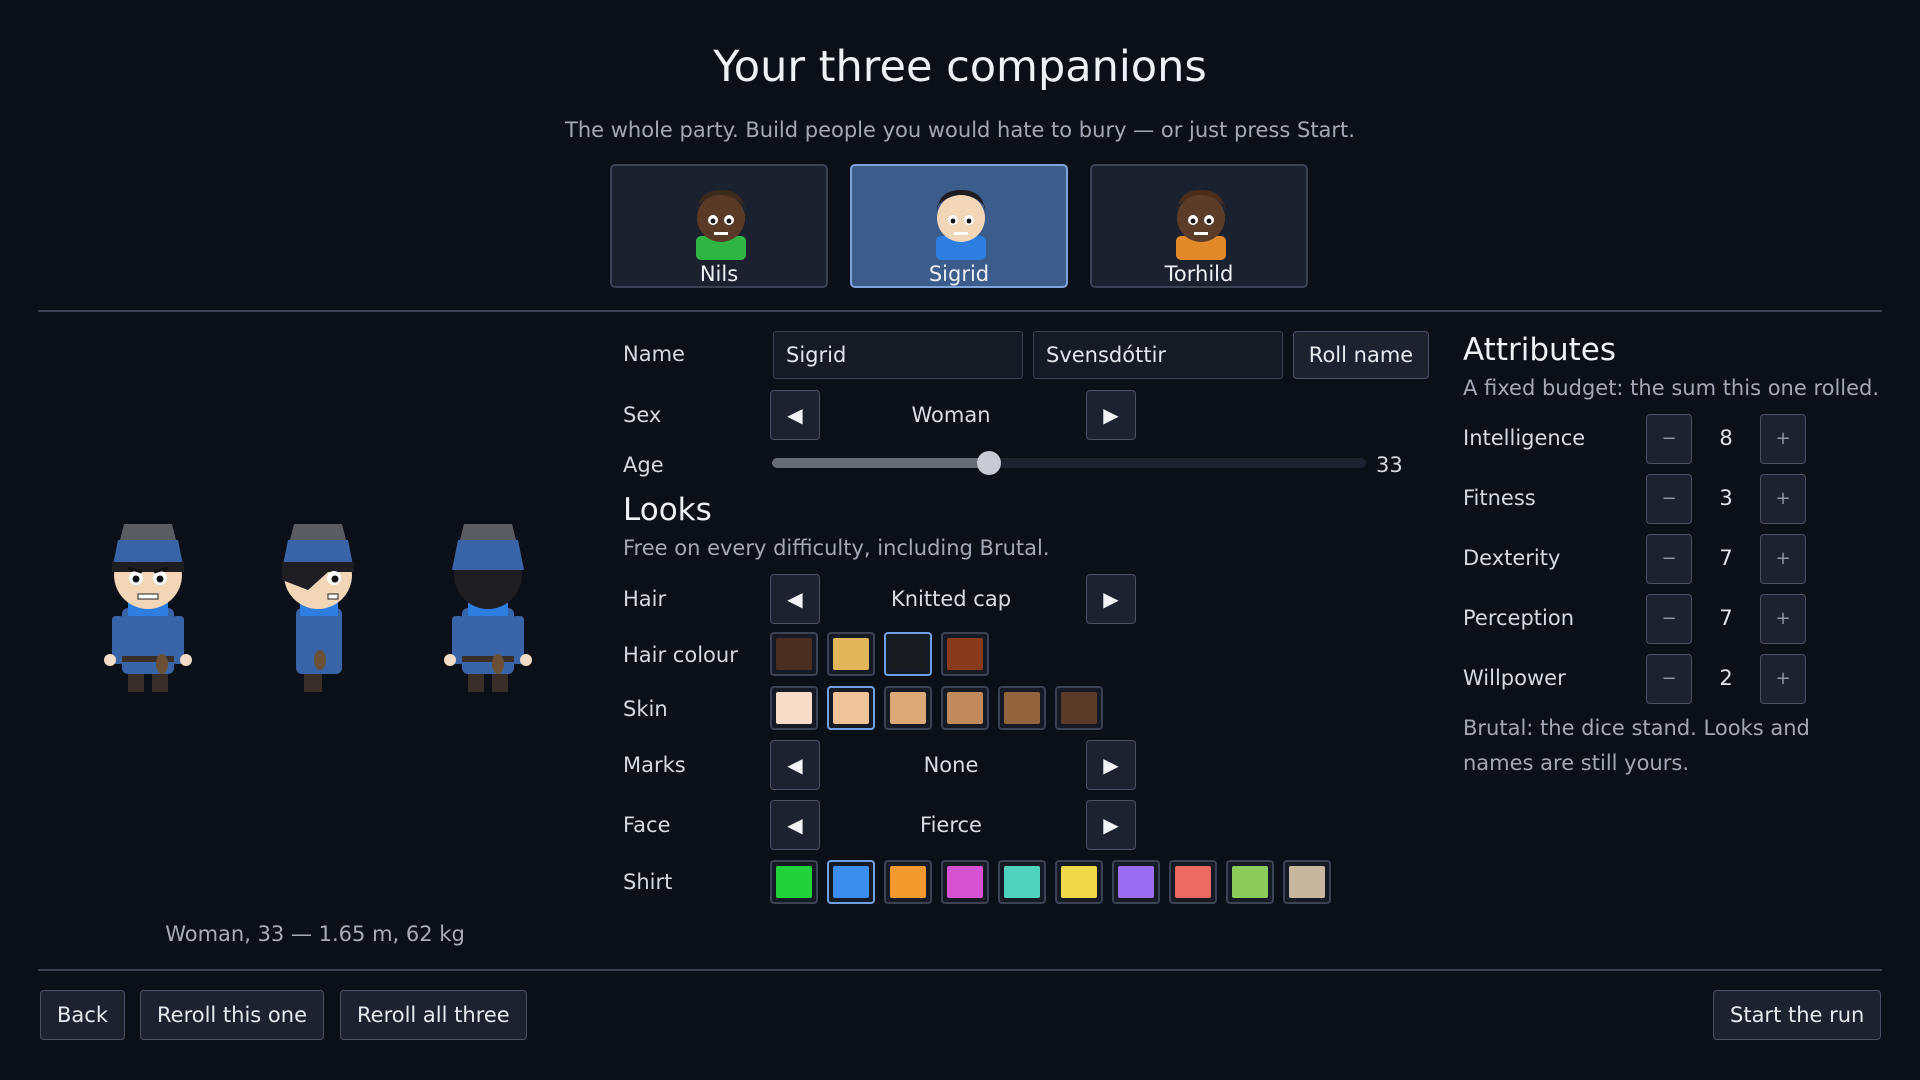 The height and width of the screenshot is (1080, 1920). Describe the element at coordinates (645, 709) in the screenshot. I see `skin-label: Skin` at that location.